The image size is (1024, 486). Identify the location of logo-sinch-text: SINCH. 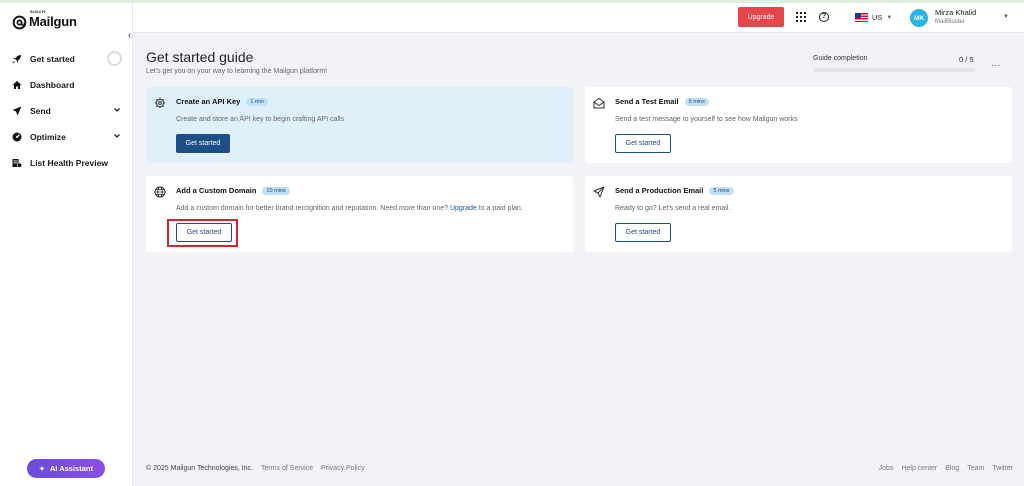
(38, 11).